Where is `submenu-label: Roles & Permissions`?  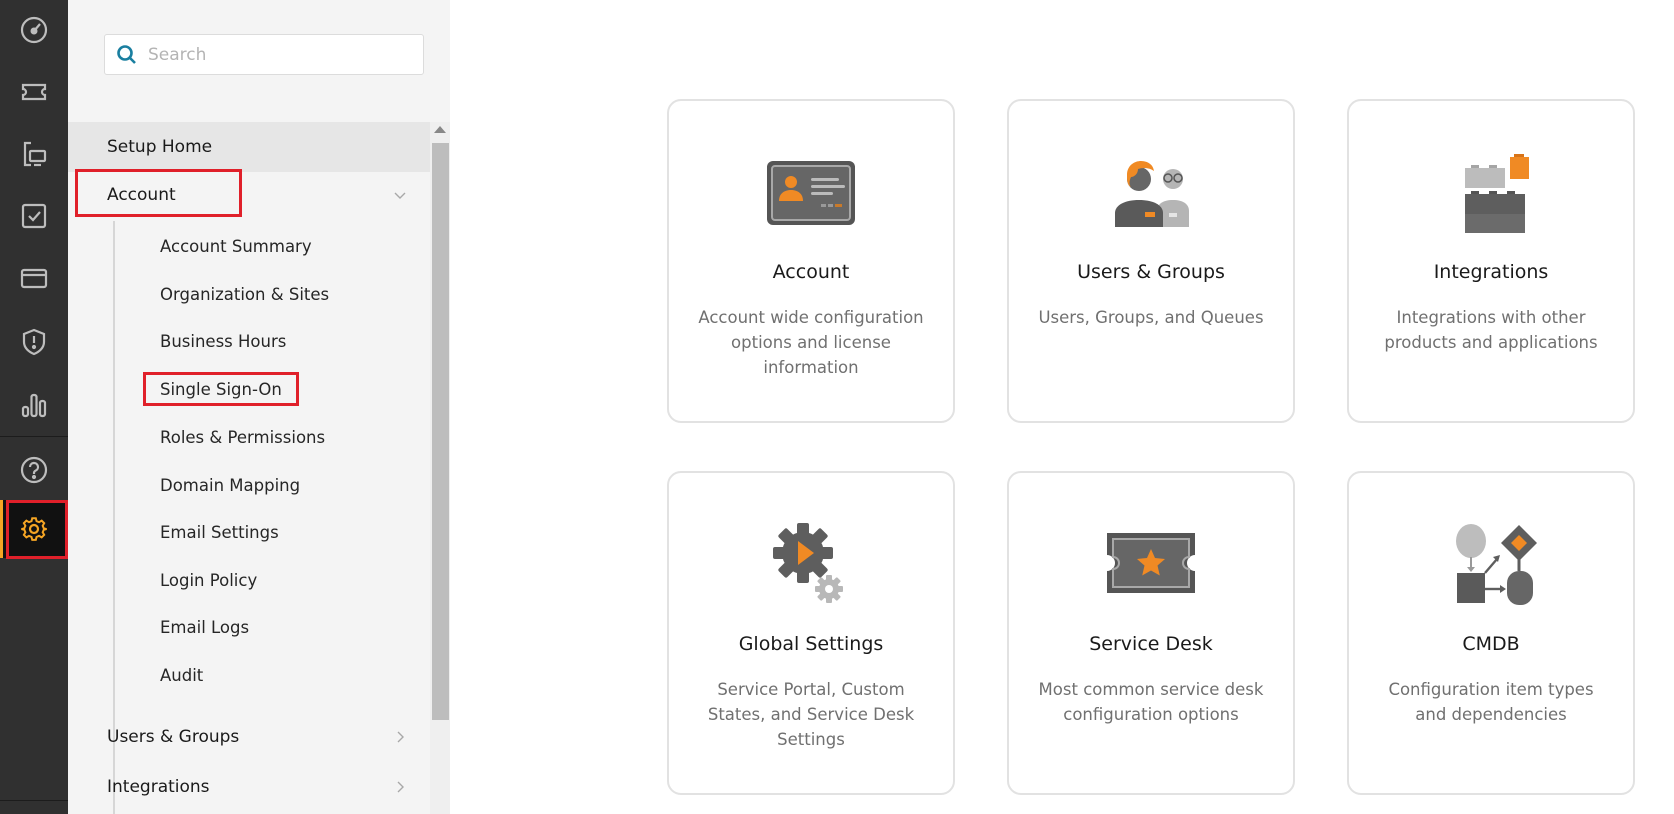 submenu-label: Roles & Permissions is located at coordinates (243, 437).